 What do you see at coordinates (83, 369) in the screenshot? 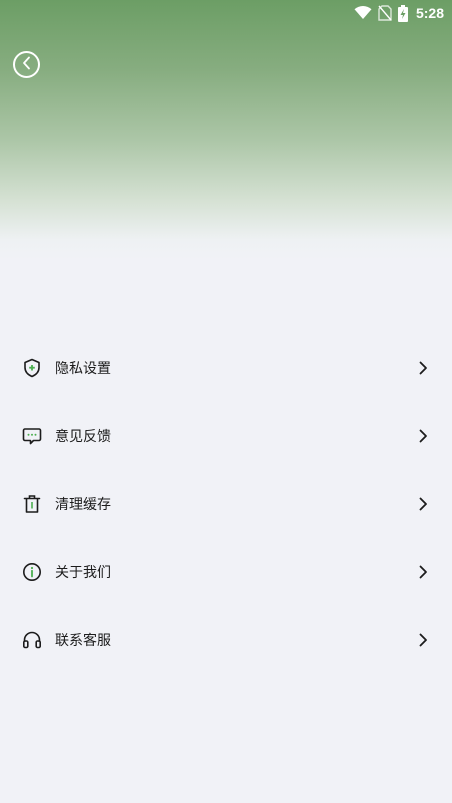
I see `menu-item-label: 隐私设置` at bounding box center [83, 369].